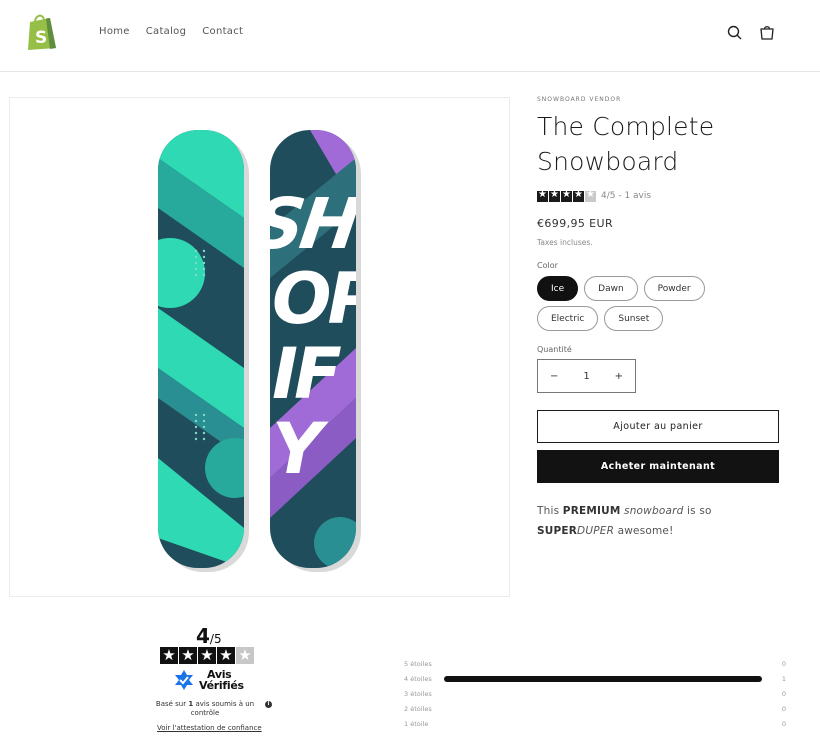  I want to click on product-rating: 4/5 - 1 avis, so click(659, 196).